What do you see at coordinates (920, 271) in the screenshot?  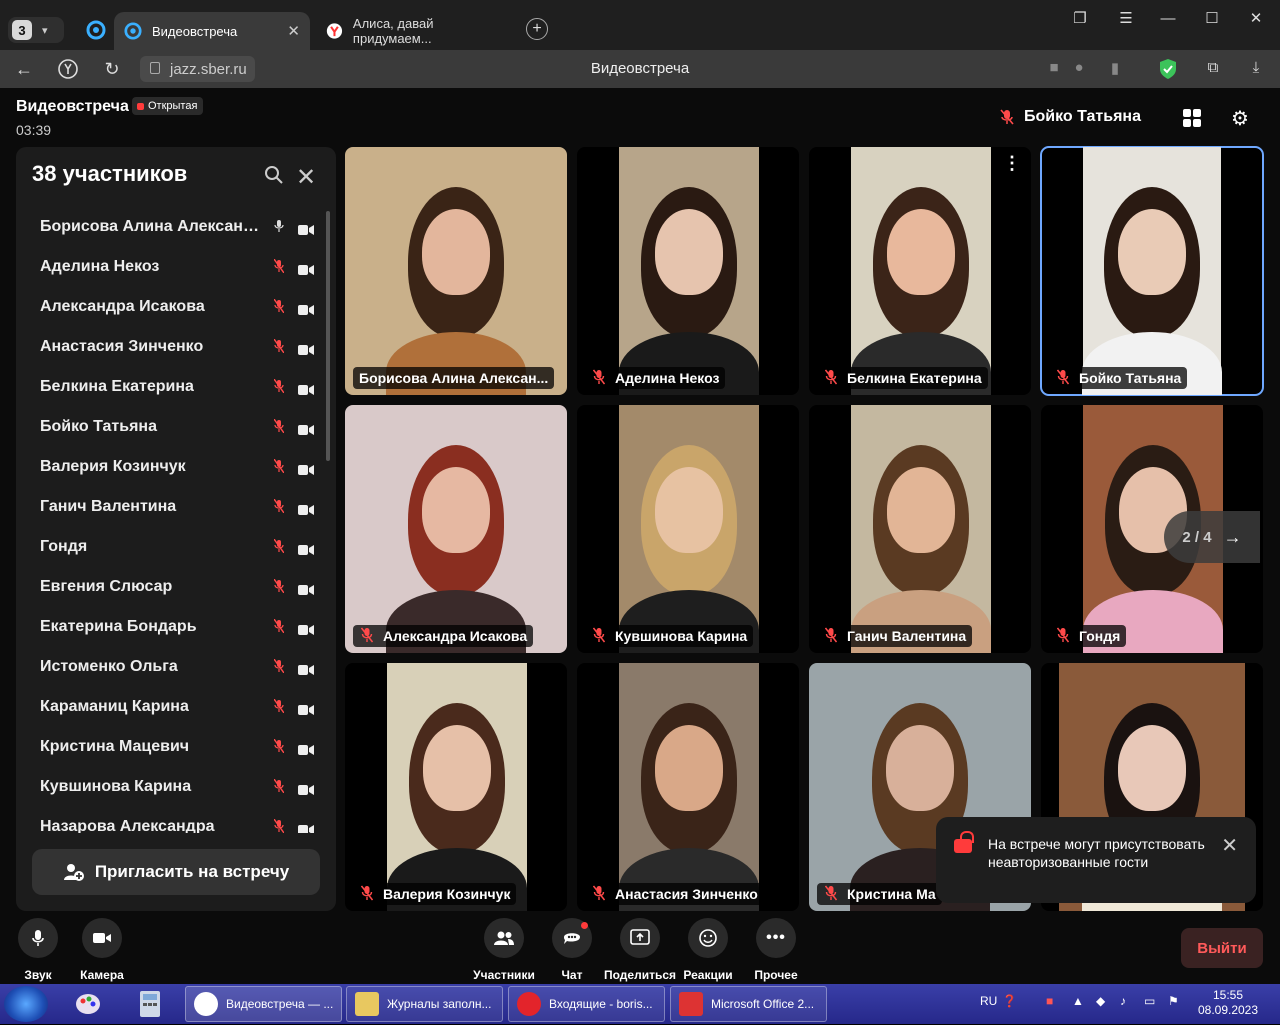 I see `video-tile: Белкина Екатерина ⋮` at bounding box center [920, 271].